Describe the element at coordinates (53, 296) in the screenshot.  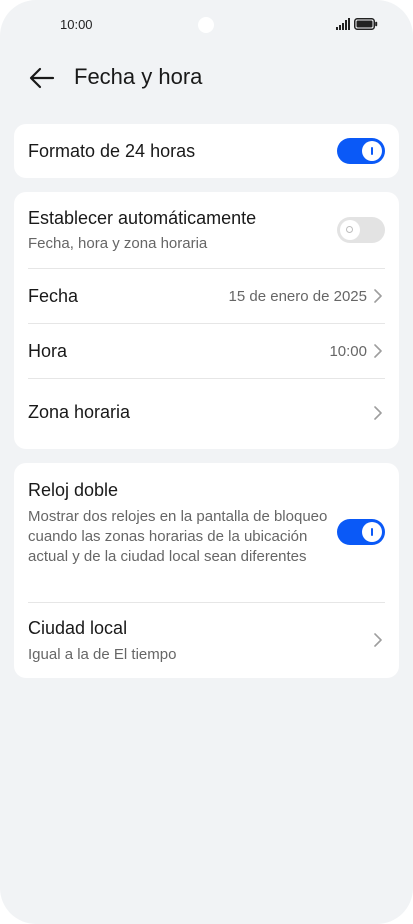
I see `date-label: Fecha` at that location.